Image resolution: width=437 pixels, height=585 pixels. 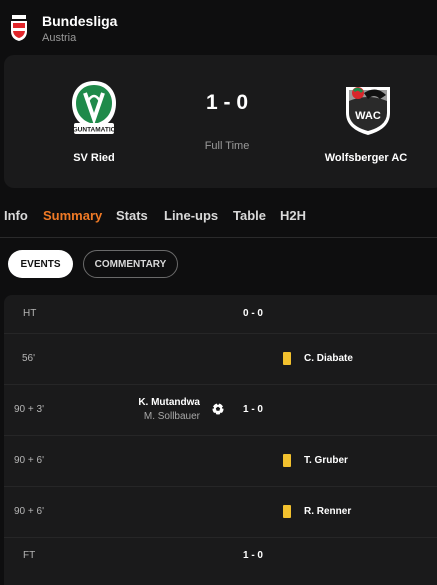 I want to click on away-team-name: Wolfsberger AC, so click(x=366, y=158).